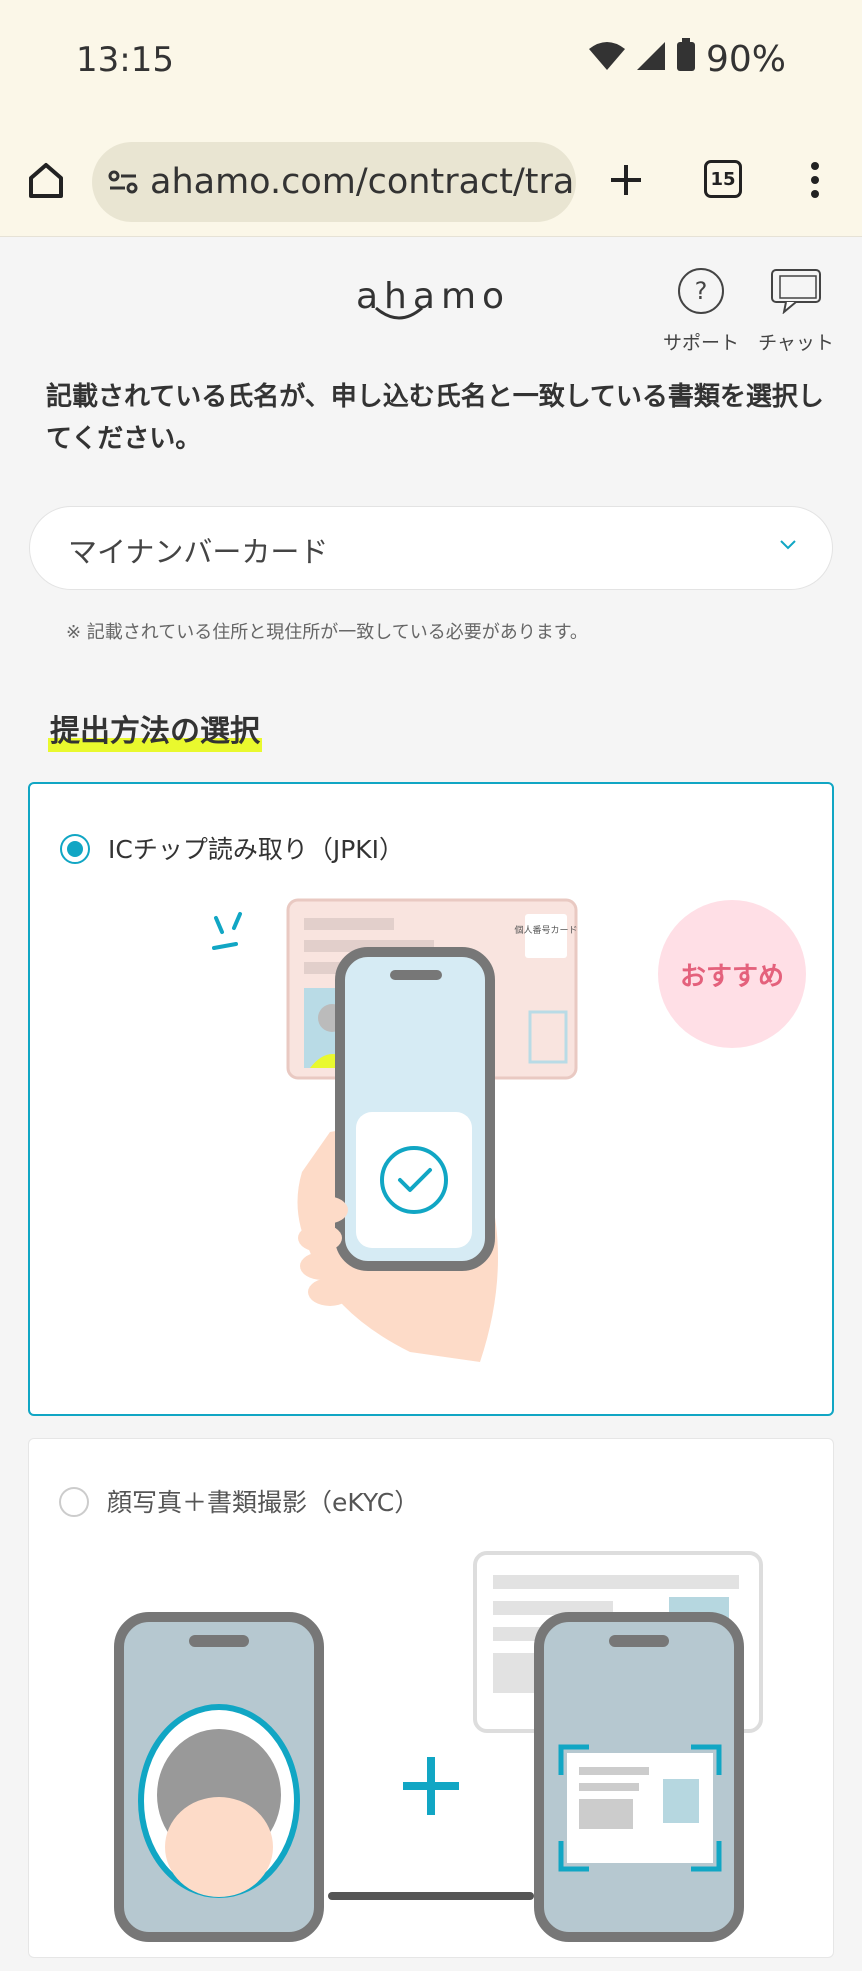  What do you see at coordinates (607, 59) in the screenshot?
I see `wifi-icon` at bounding box center [607, 59].